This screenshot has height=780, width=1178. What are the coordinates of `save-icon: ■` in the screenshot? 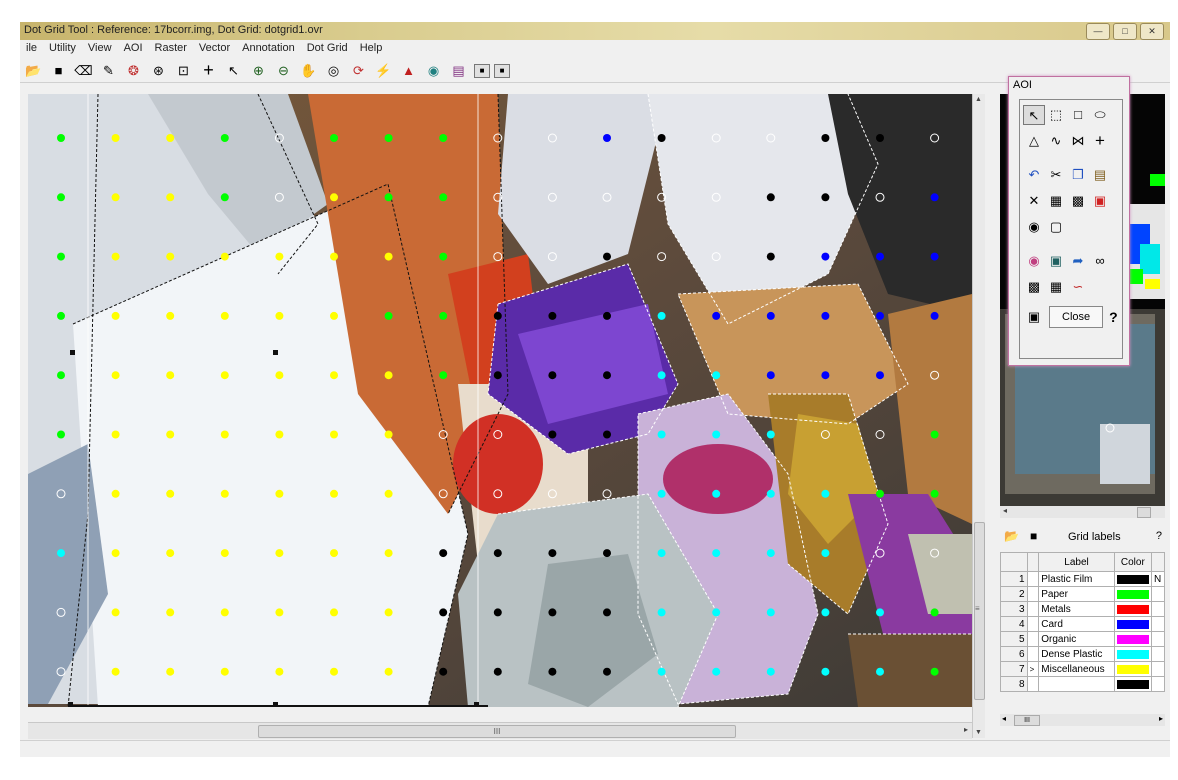 It's located at (58, 70).